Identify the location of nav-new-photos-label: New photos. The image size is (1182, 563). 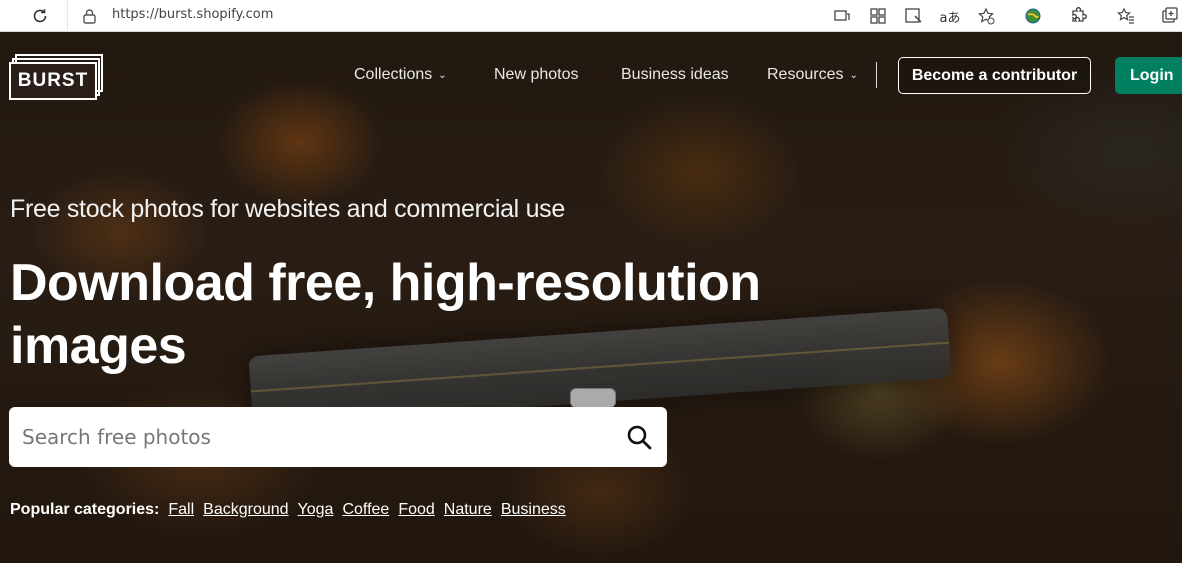
(536, 74).